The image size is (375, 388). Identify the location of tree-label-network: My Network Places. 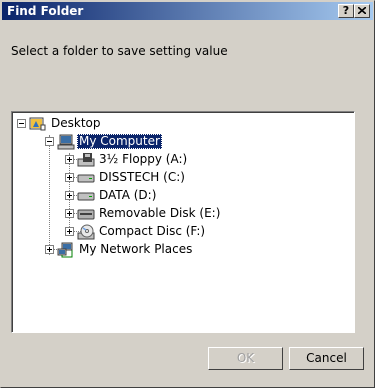
(136, 249).